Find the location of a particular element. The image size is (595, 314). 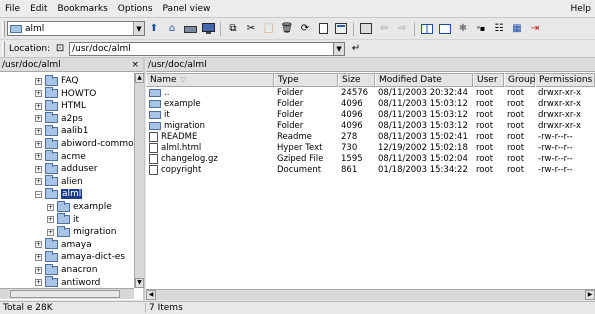

toolbar: alml ▼ ⬆ ⌂ ⧉ ✂ 📋 🗑 ⟳ ⇦ ⇨ ✱ ᵃ▪ ☷ ▦ ⇥ is located at coordinates (297, 29).